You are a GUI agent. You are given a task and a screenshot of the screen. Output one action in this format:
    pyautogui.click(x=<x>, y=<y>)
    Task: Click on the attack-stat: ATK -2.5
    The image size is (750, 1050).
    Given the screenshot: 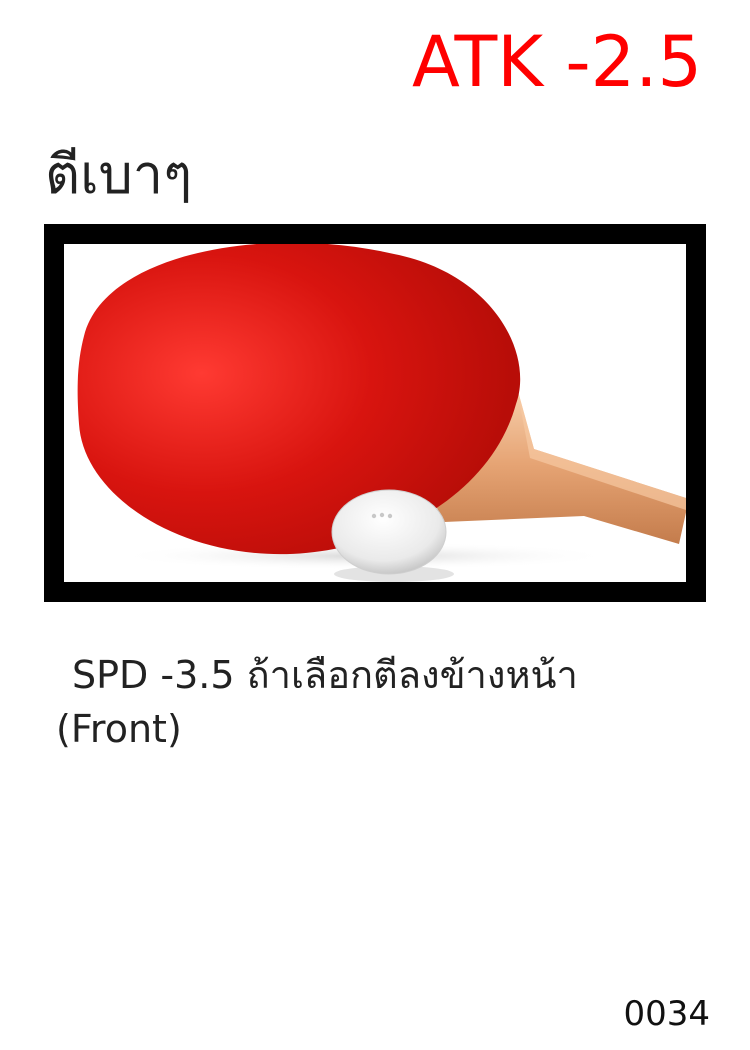 What is the action you would take?
    pyautogui.click(x=557, y=62)
    